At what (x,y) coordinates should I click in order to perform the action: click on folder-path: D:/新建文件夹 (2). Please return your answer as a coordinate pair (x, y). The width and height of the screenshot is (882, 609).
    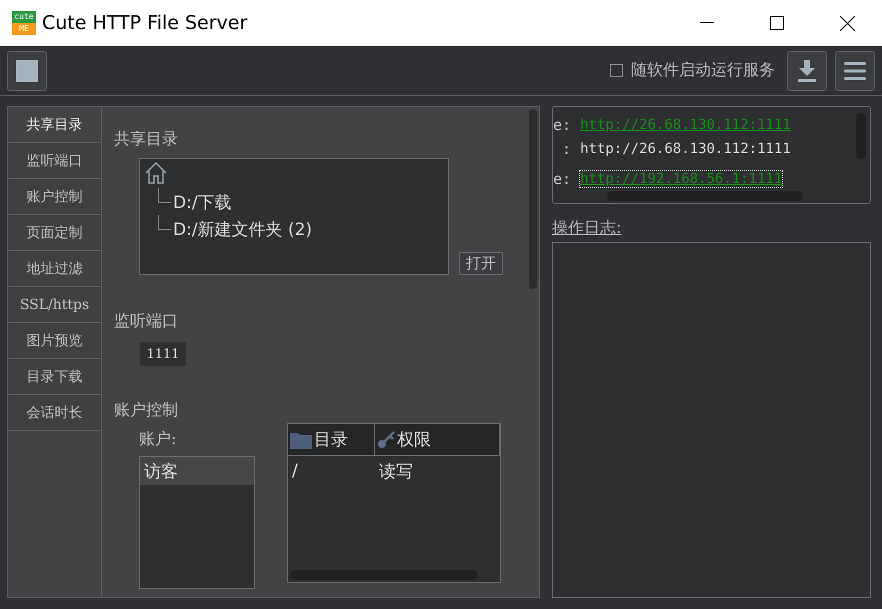
    Looking at the image, I should click on (242, 229).